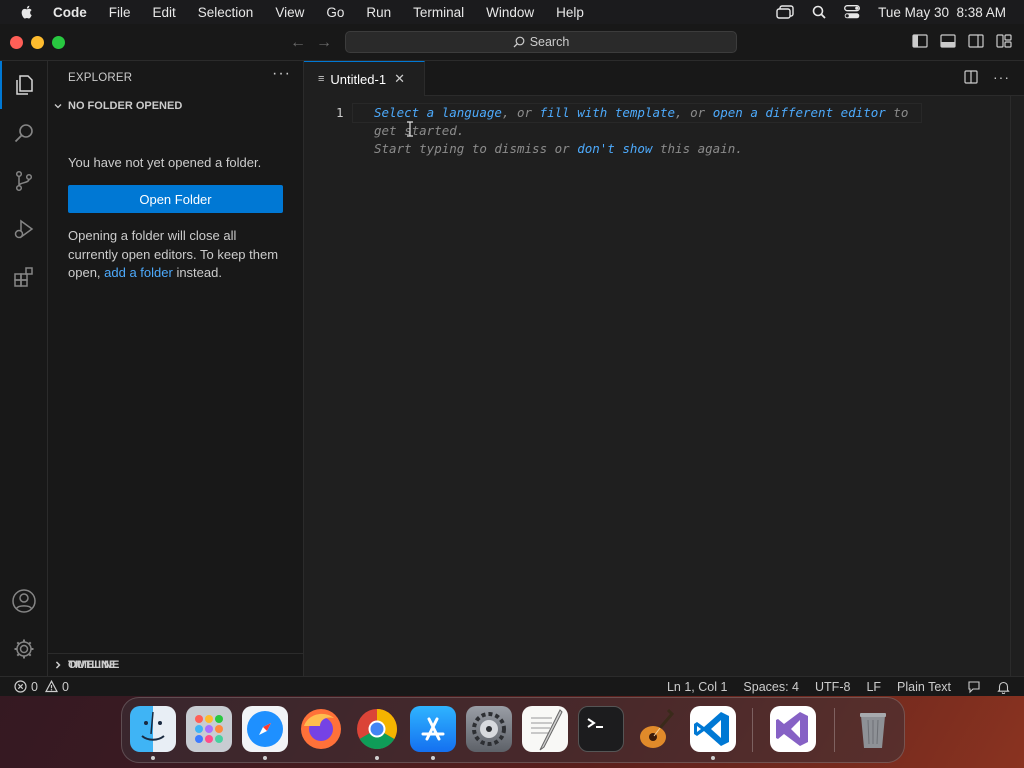 The height and width of the screenshot is (768, 1024). I want to click on minimize-window-button, so click(37, 42).